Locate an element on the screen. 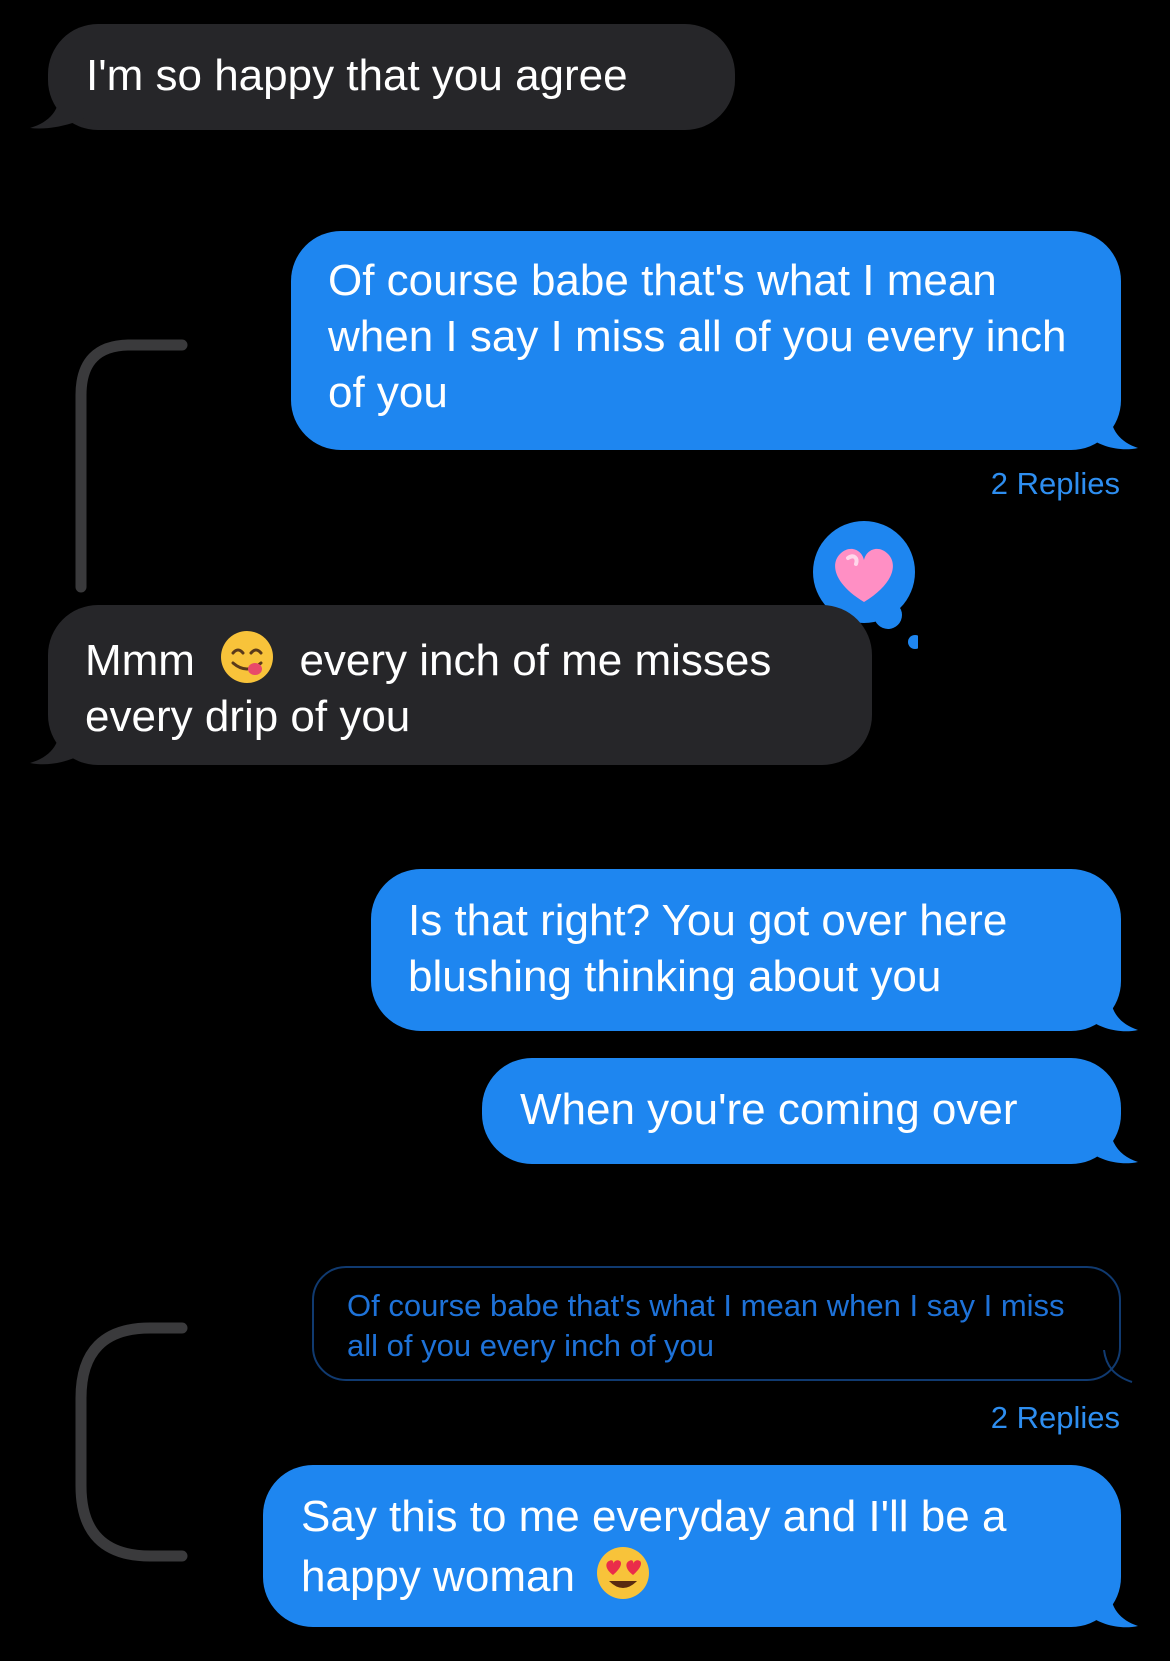 The image size is (1170, 1661). message-text-start: Mmm is located at coordinates (140, 660).